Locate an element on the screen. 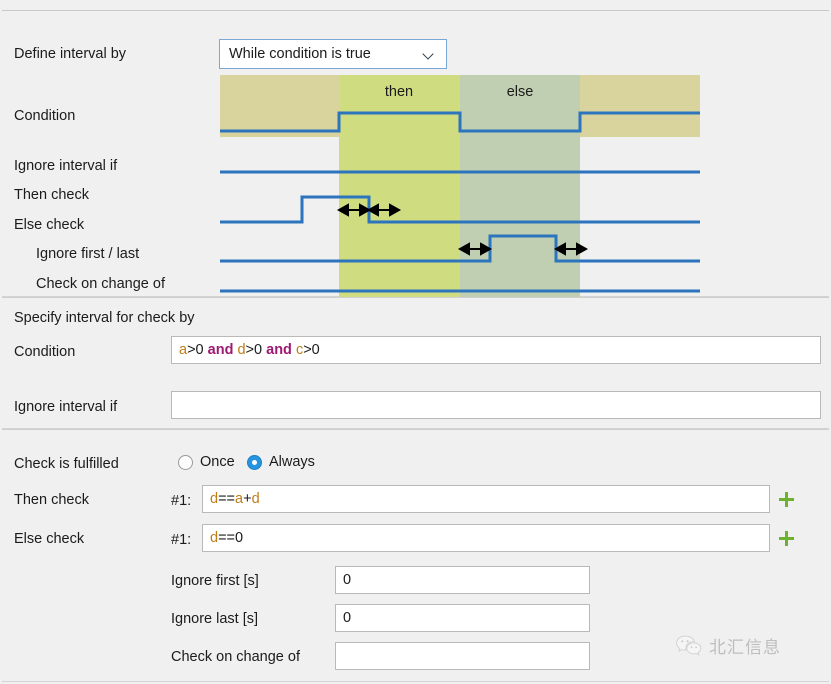 The height and width of the screenshot is (684, 831). define-interval-by-dropdown: While condition is true is located at coordinates (333, 54).